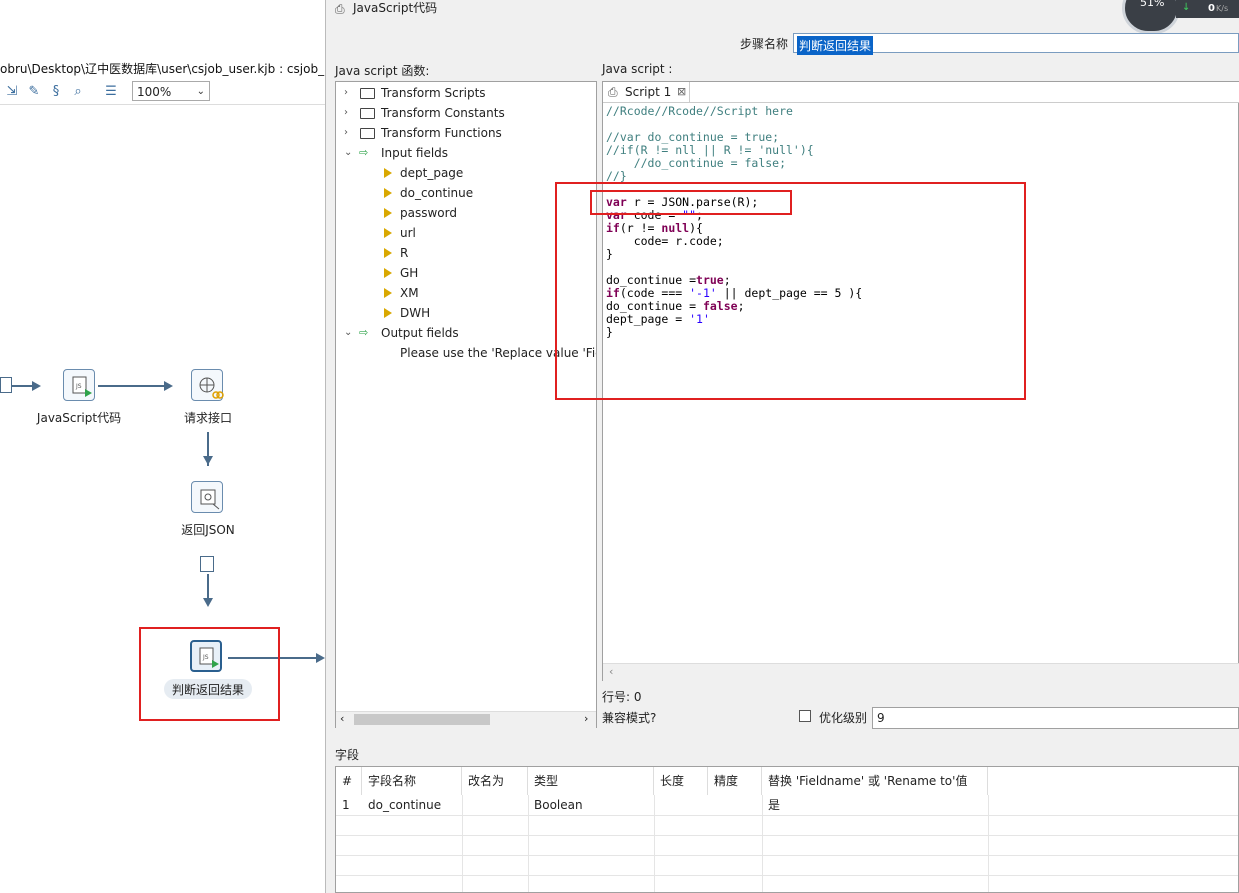 This screenshot has height=893, width=1239. What do you see at coordinates (681, 92) in the screenshot?
I see `close-icon: ⊠` at bounding box center [681, 92].